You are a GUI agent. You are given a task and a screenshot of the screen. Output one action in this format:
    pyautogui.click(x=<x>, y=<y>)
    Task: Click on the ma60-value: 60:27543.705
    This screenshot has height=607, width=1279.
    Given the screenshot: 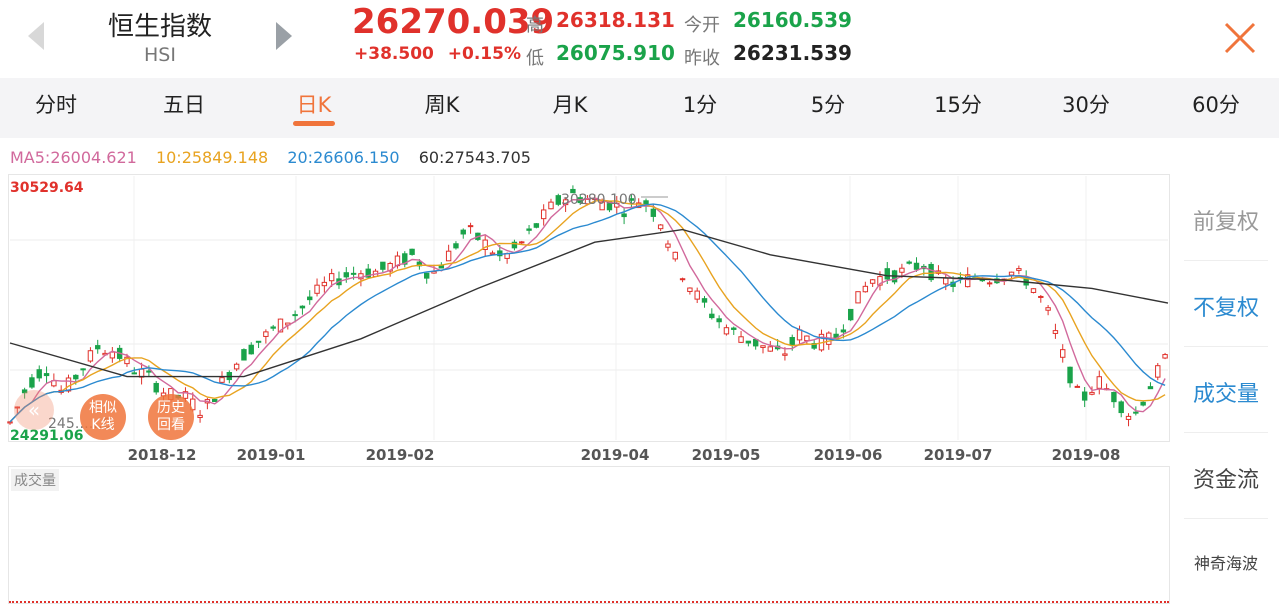 What is the action you would take?
    pyautogui.click(x=474, y=157)
    